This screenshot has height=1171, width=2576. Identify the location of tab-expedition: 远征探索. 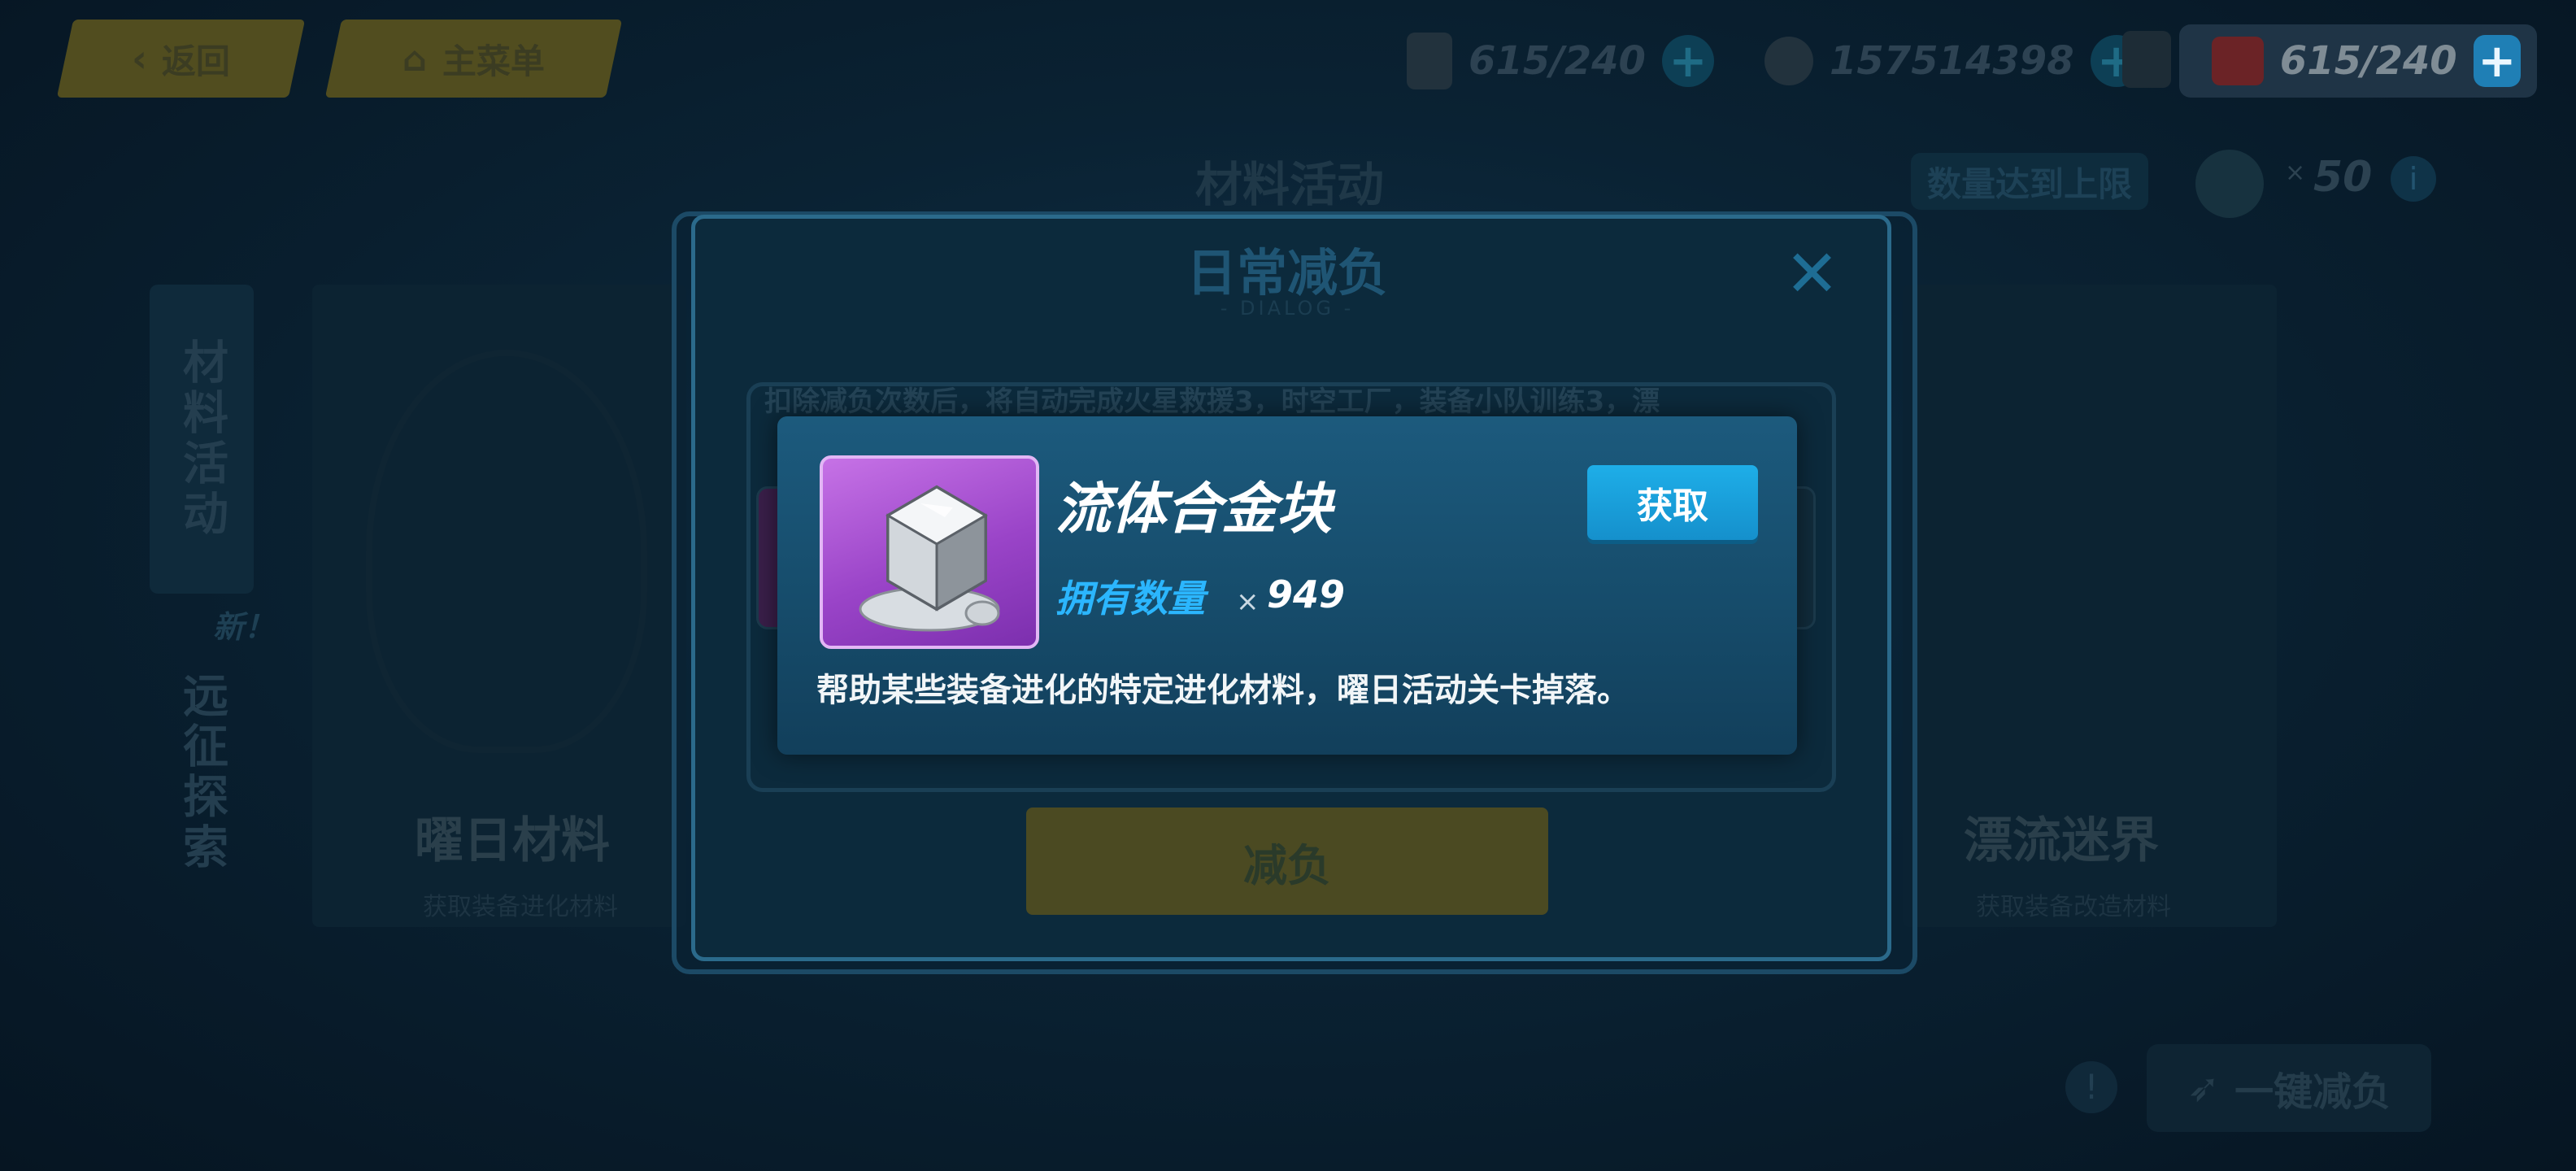
(202, 773).